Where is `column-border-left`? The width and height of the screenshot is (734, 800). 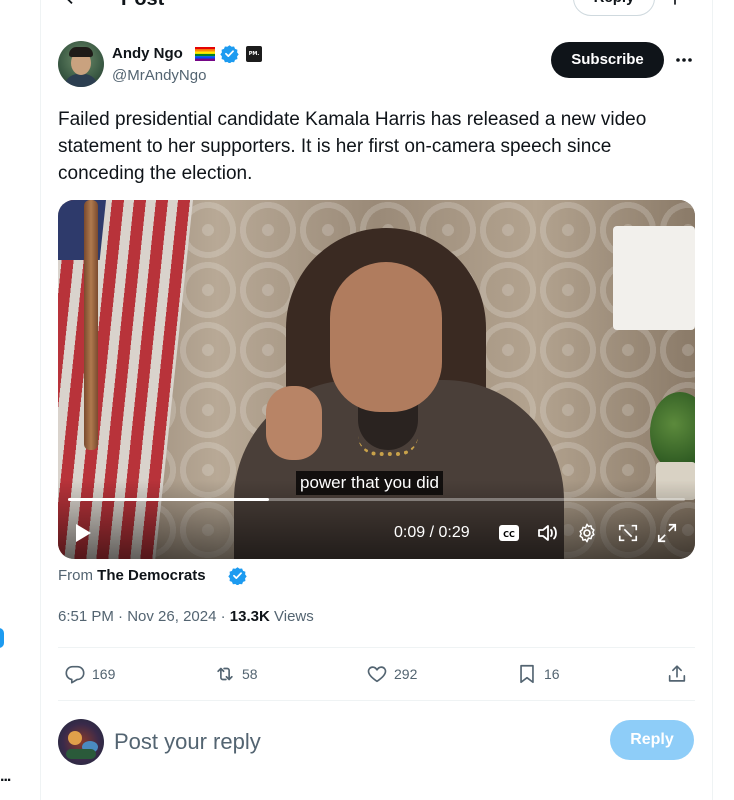 column-border-left is located at coordinates (40, 400).